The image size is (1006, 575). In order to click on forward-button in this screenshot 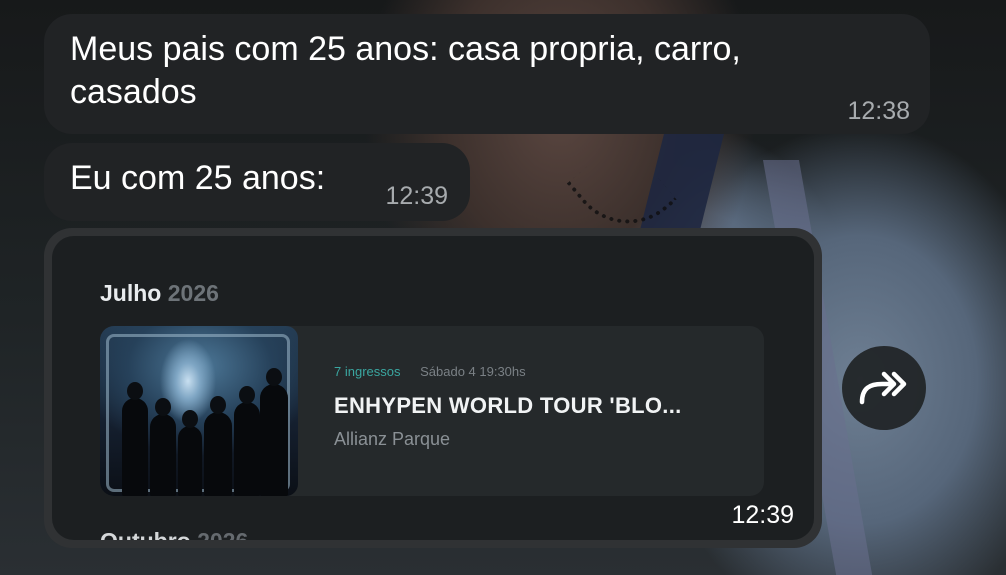, I will do `click(884, 388)`.